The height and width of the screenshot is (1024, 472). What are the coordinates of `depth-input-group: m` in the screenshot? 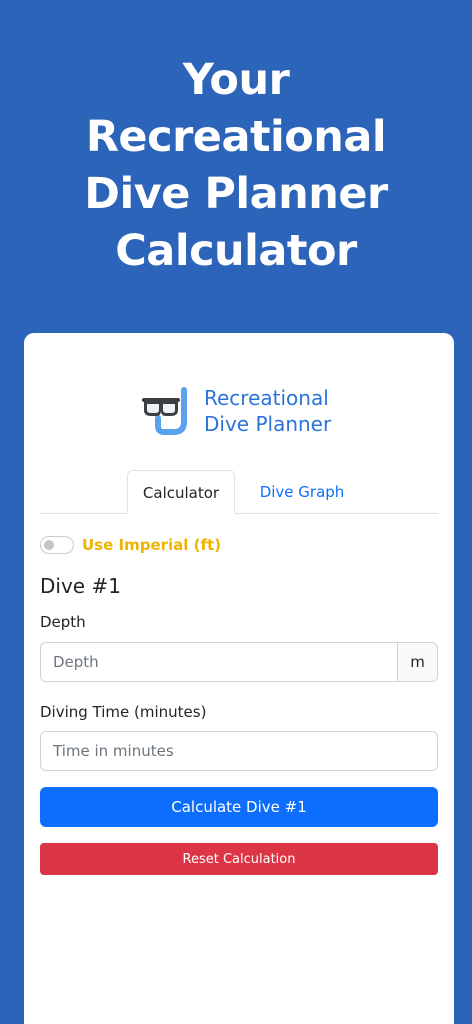 It's located at (239, 662).